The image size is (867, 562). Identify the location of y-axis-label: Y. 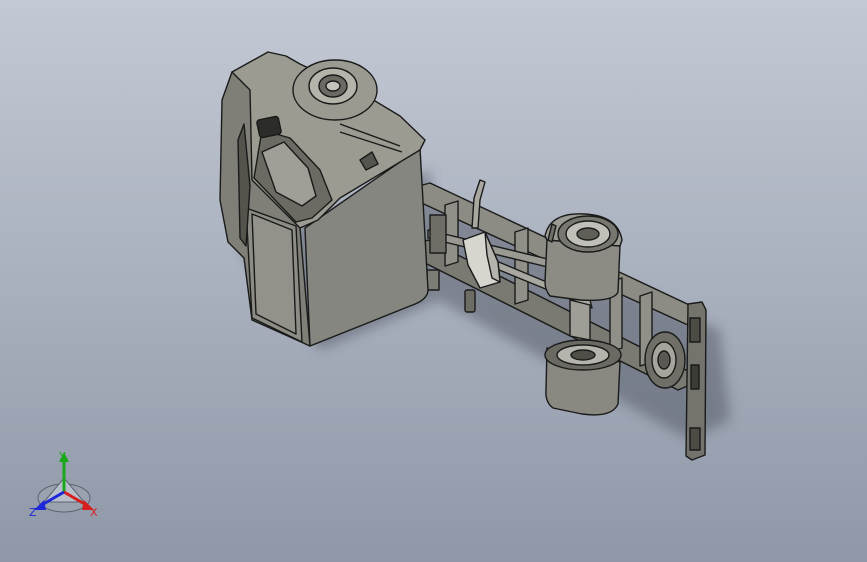
(62, 456).